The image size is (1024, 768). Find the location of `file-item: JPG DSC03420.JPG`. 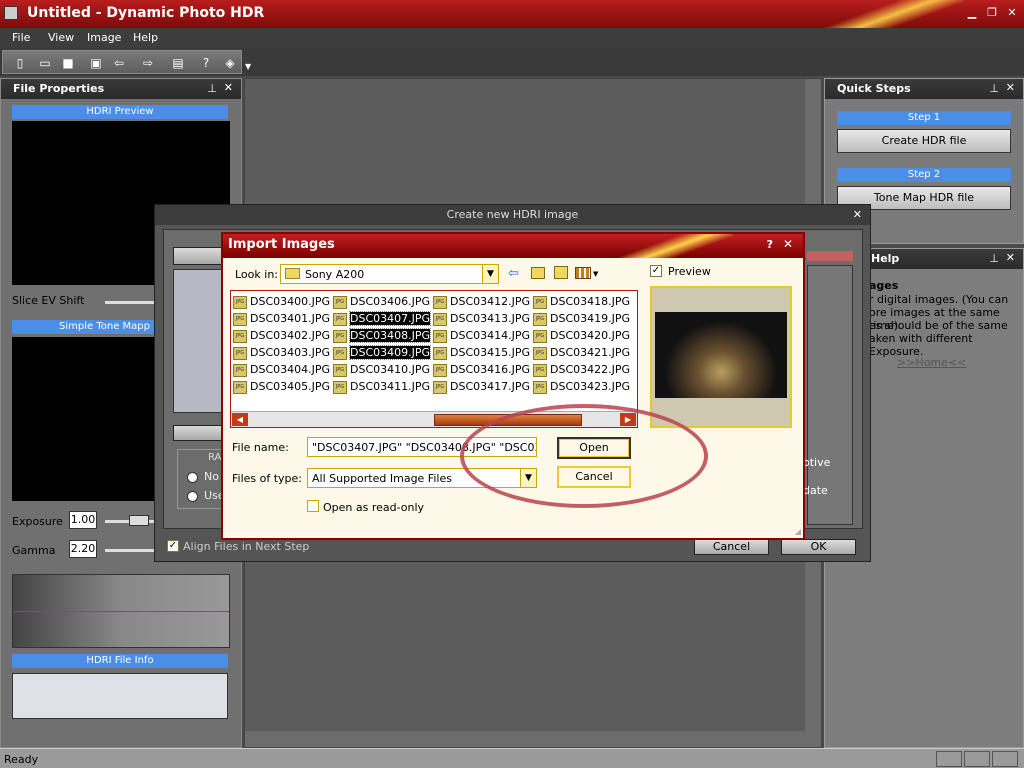

file-item: JPG DSC03420.JPG is located at coordinates (581, 337).